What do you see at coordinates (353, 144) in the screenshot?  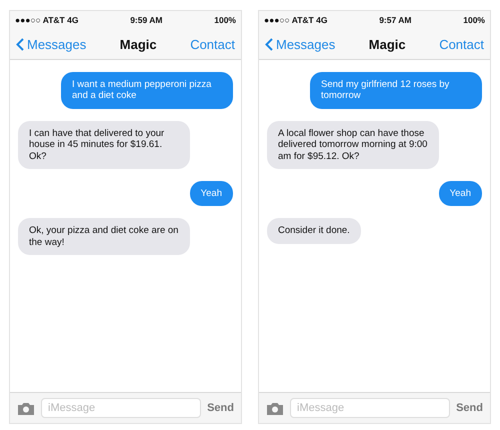 I see `received-message: A local flower shop can have those delivered tomorrow morning at 9:00 am for $95.12. Ok?` at bounding box center [353, 144].